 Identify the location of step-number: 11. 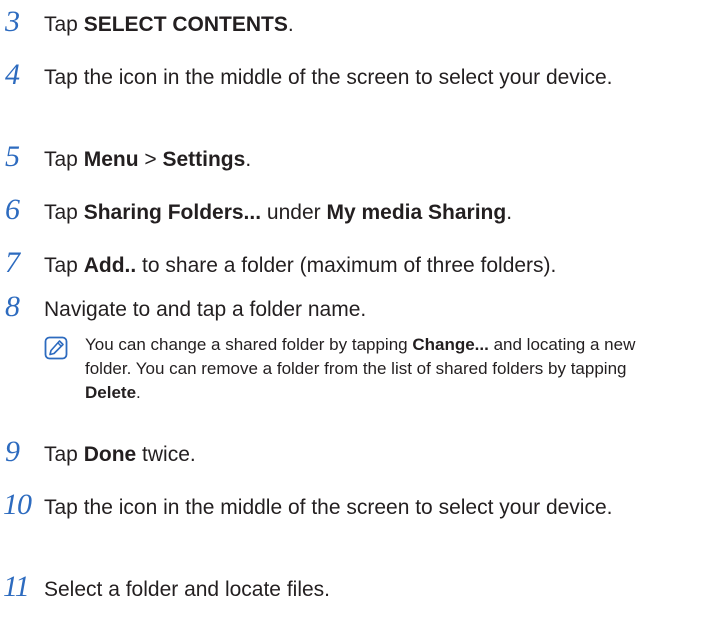
(16, 586).